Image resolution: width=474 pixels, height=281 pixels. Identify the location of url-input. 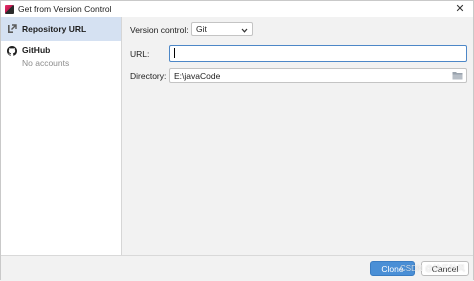
(318, 53).